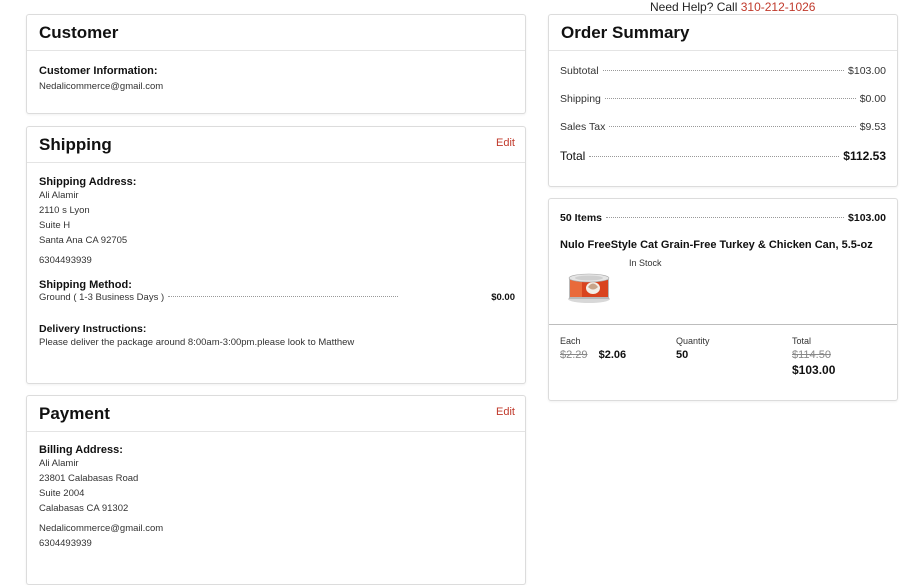 This screenshot has height=585, width=911. What do you see at coordinates (503, 297) in the screenshot?
I see `shipping-method-price: $0.00` at bounding box center [503, 297].